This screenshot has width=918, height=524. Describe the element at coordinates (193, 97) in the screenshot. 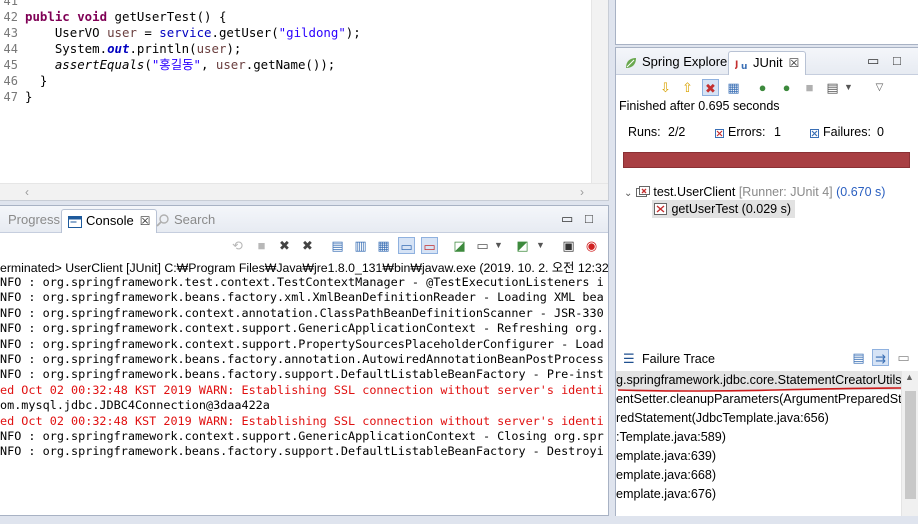

I see `code-line: }` at that location.